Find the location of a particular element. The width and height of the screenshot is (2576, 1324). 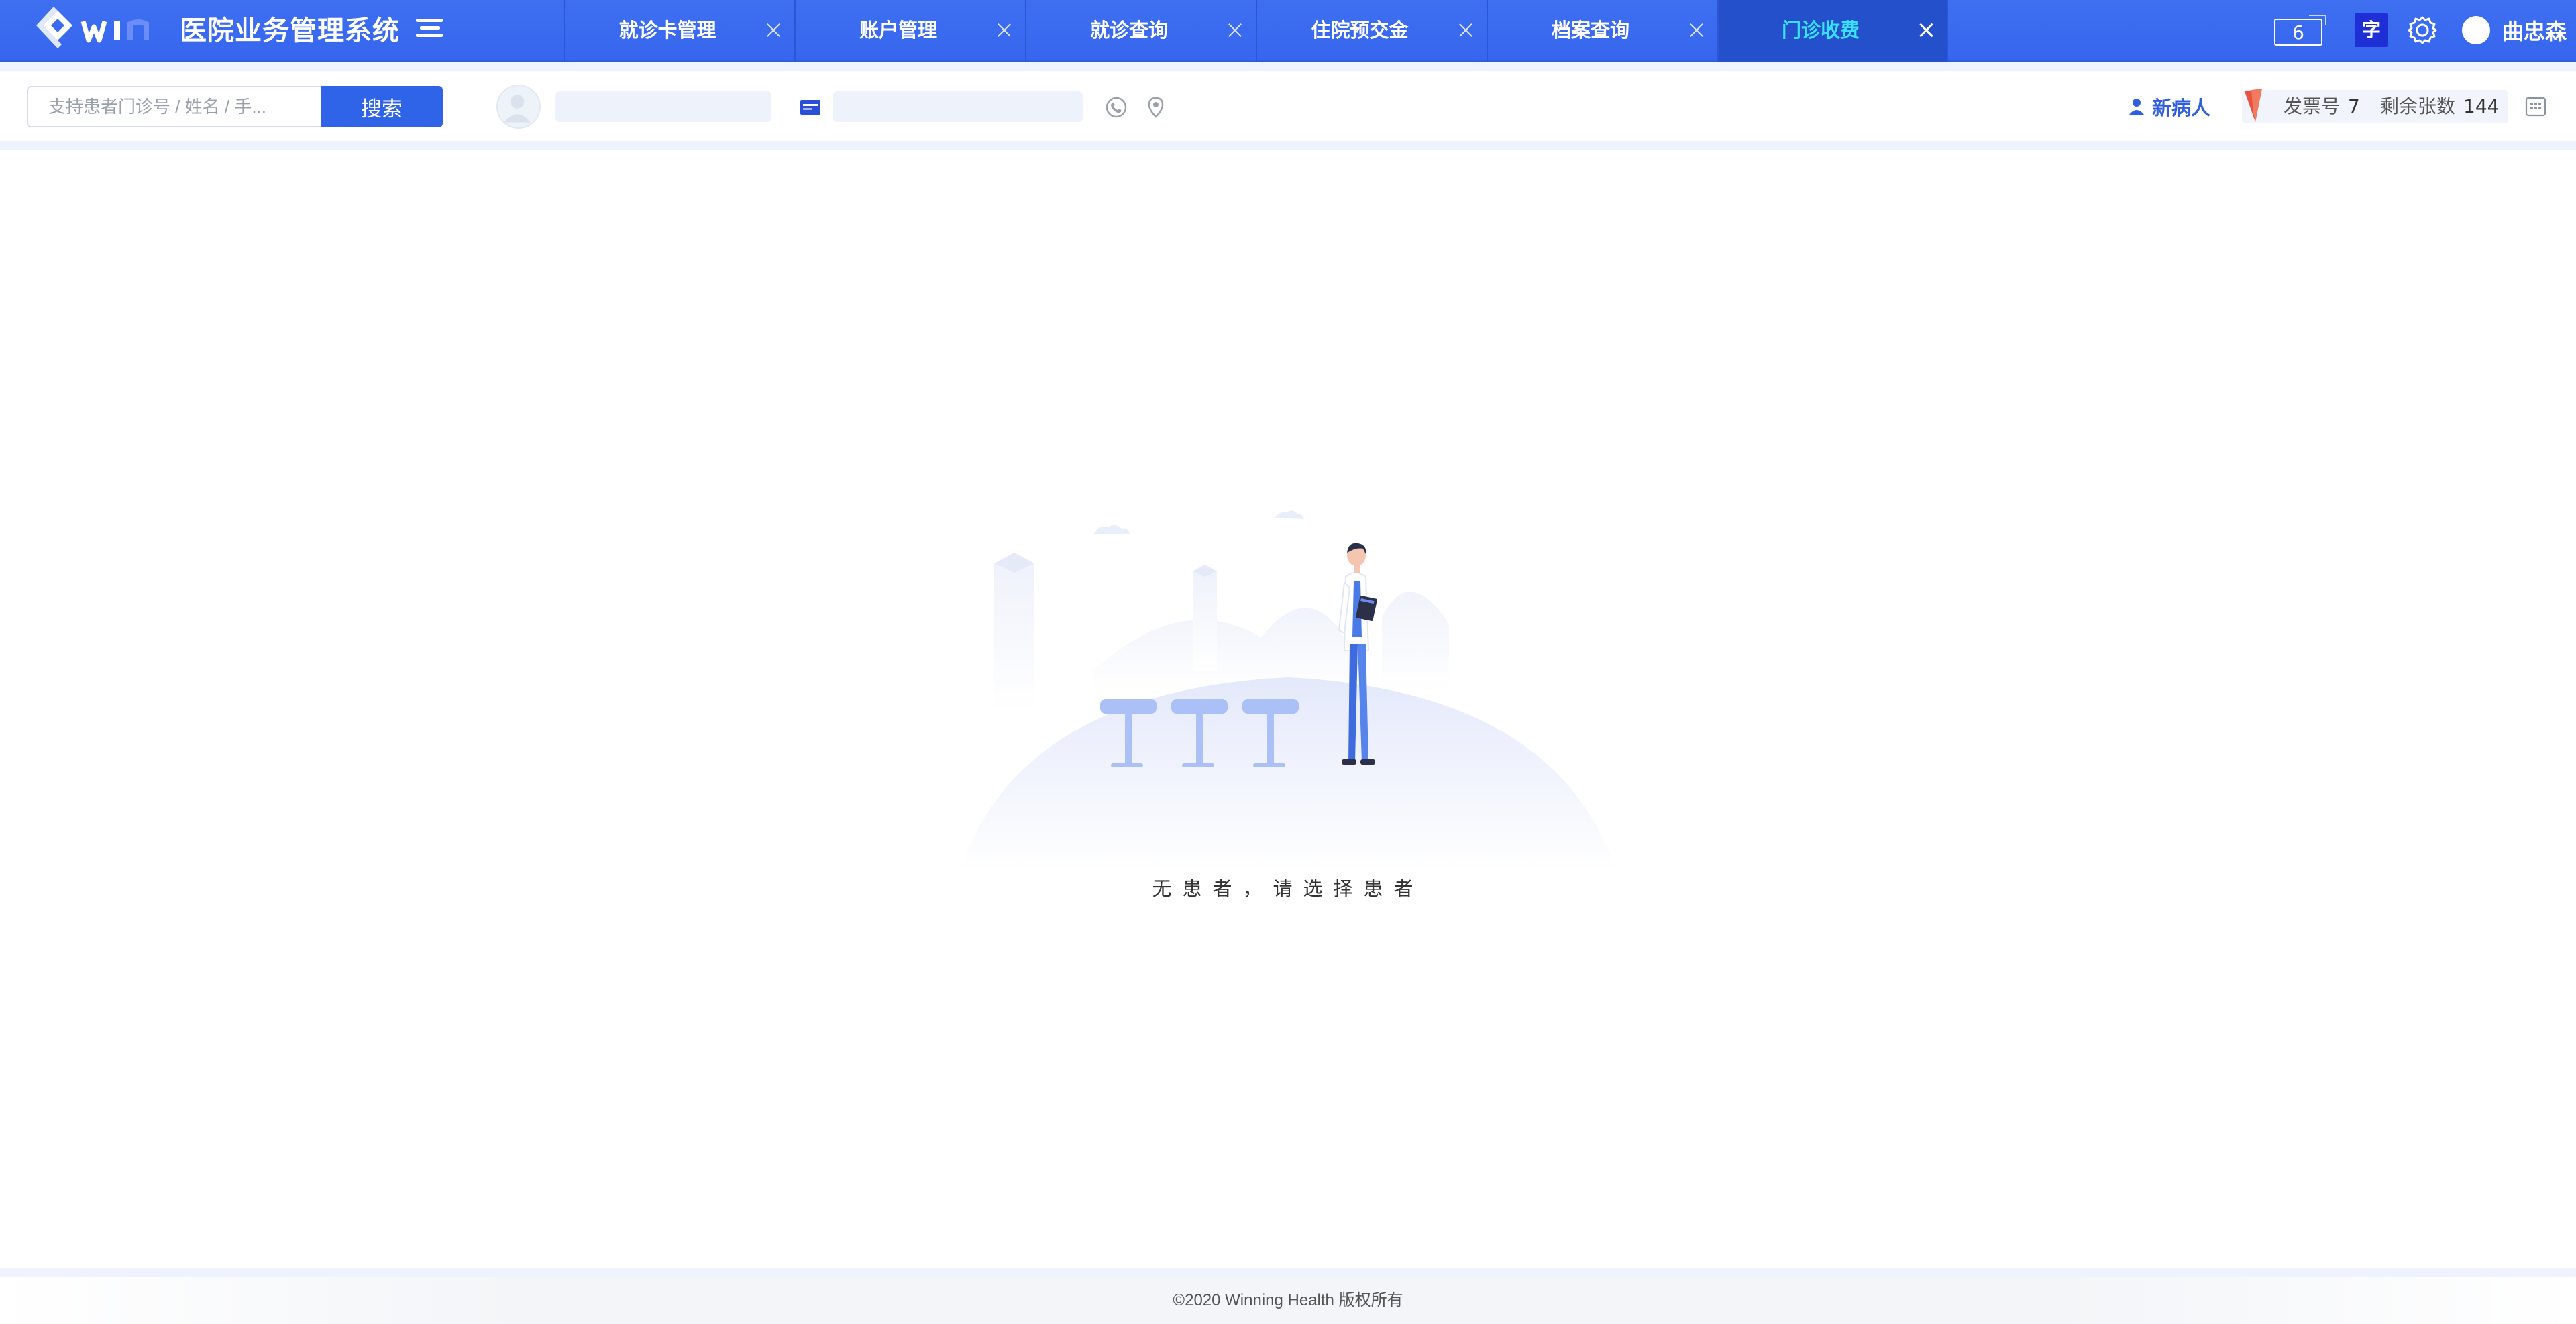

card-number-placeholder is located at coordinates (958, 106).